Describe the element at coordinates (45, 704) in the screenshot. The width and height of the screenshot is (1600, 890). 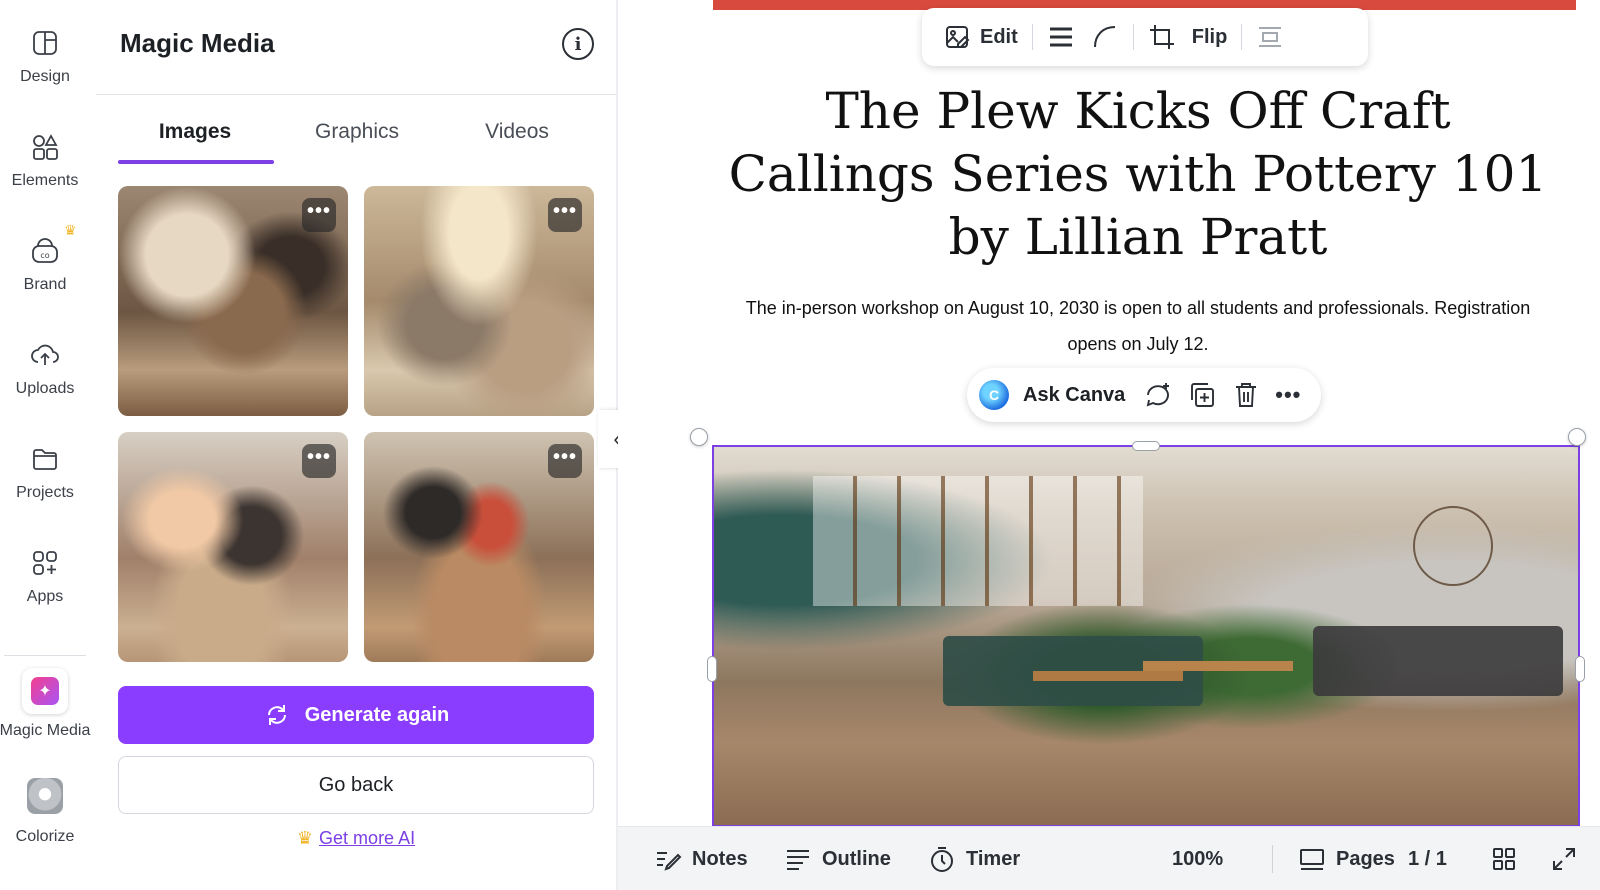
I see `rail-item-magic-media: ✦ Magic Media` at that location.